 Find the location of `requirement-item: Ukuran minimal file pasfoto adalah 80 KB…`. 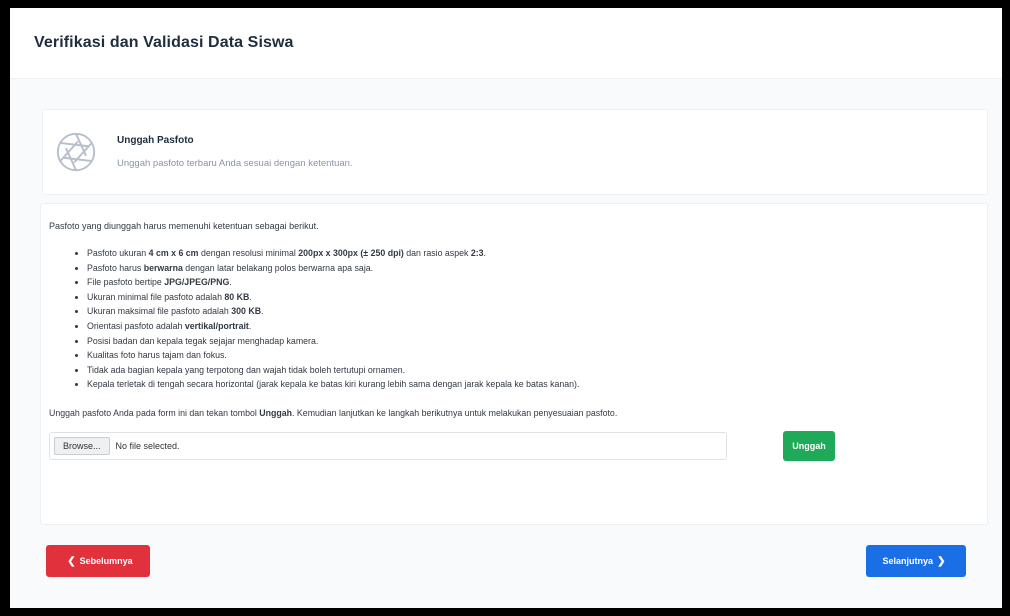

requirement-item: Ukuran minimal file pasfoto adalah 80 KB… is located at coordinates (533, 297).